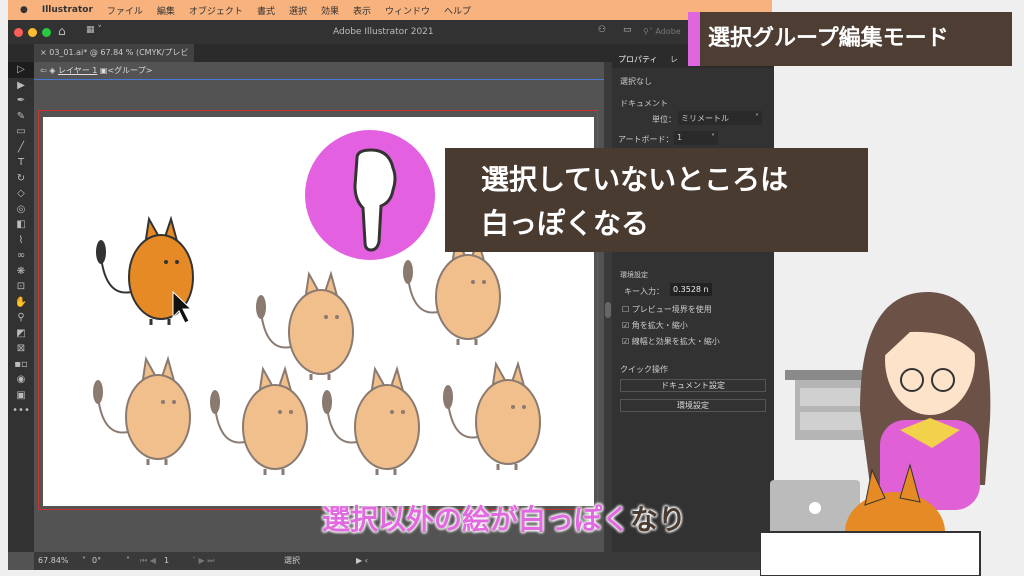 Image resolution: width=1024 pixels, height=576 pixels. Describe the element at coordinates (43, 52) in the screenshot. I see `close-tab-icon: ×` at that location.